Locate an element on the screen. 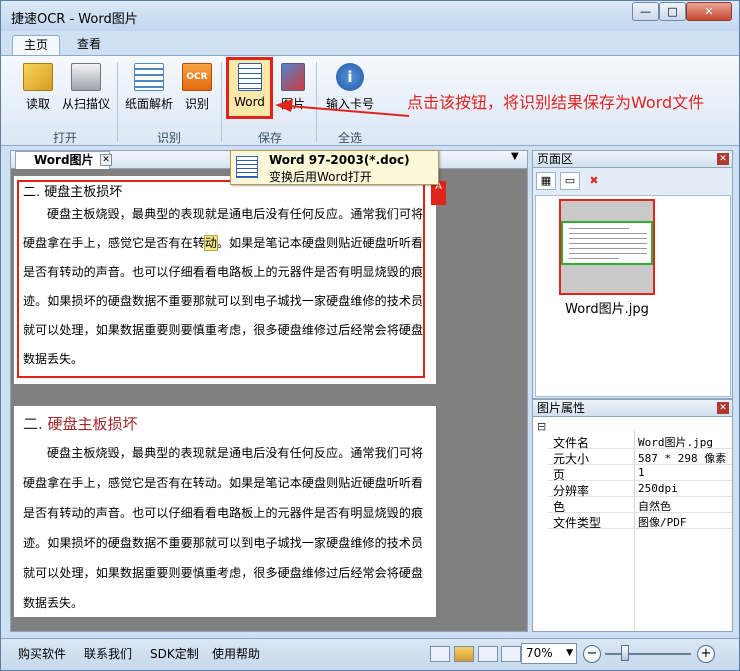  group-label-recognize: 识别 is located at coordinates (168, 138).